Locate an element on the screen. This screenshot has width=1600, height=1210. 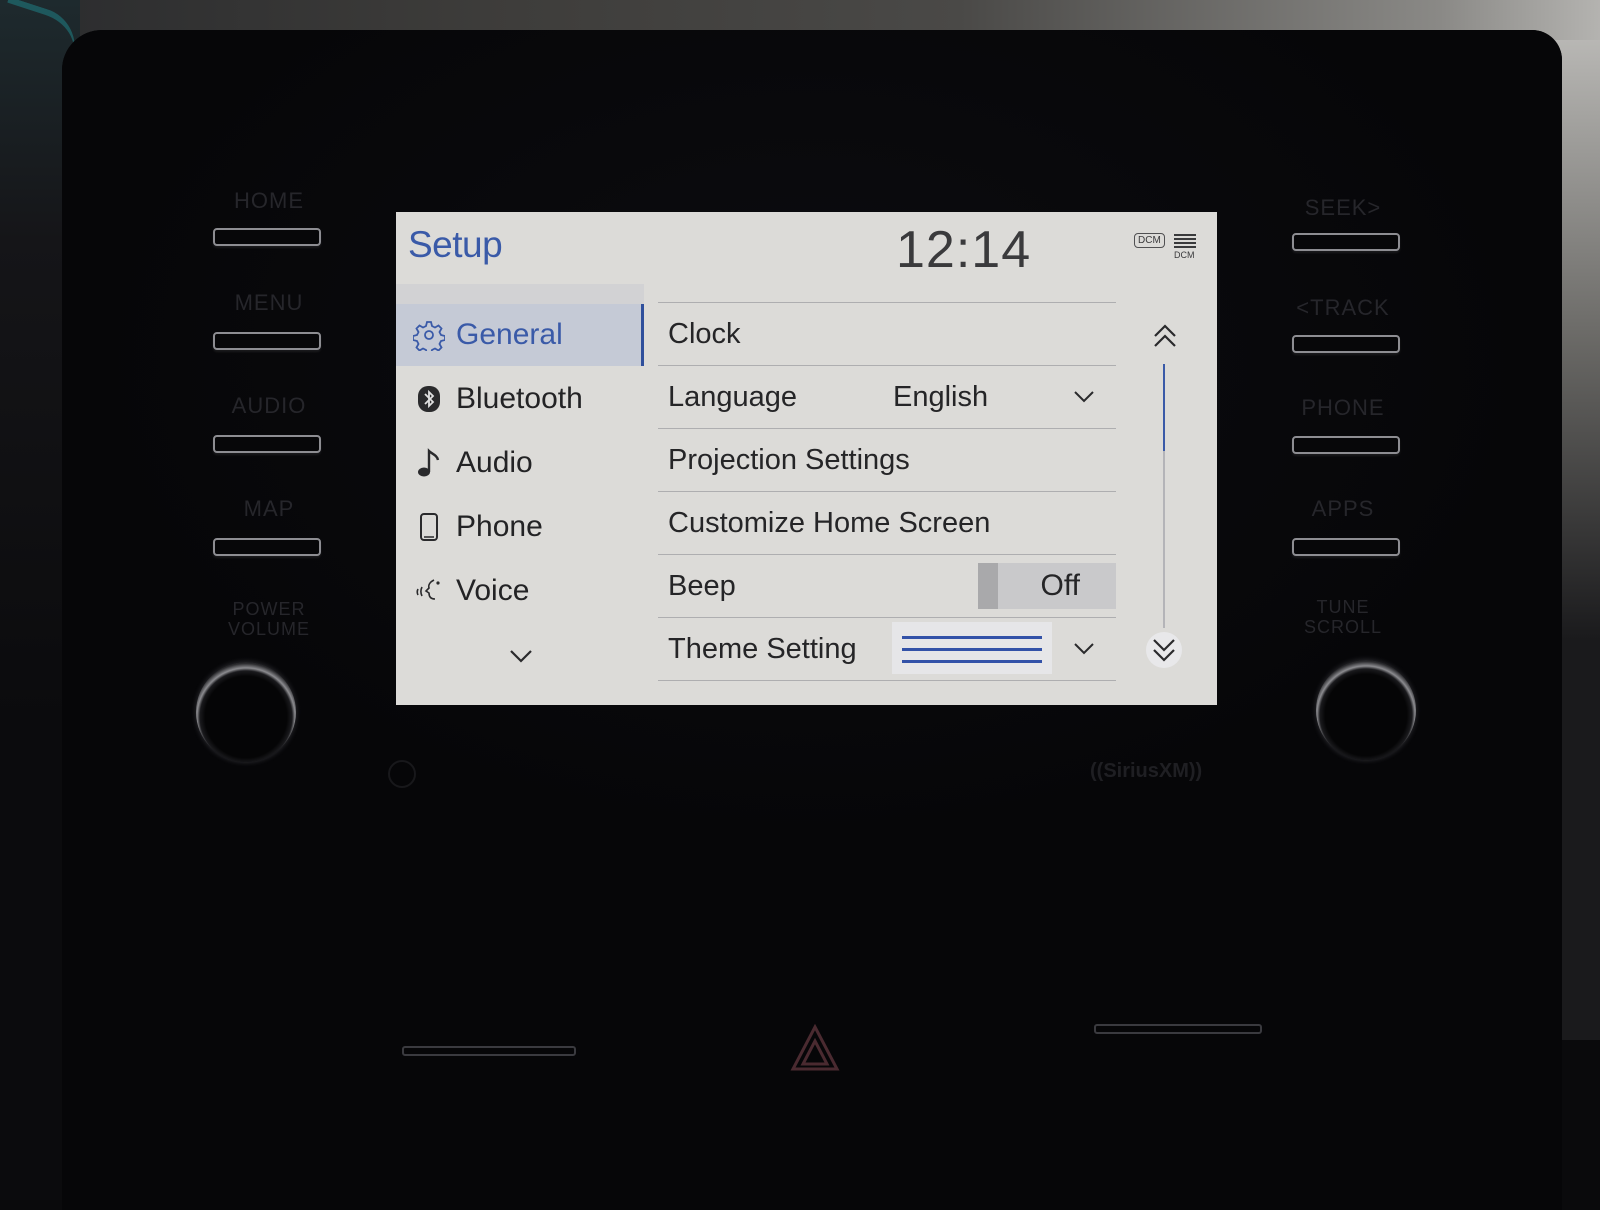
voice-icon is located at coordinates (429, 591).